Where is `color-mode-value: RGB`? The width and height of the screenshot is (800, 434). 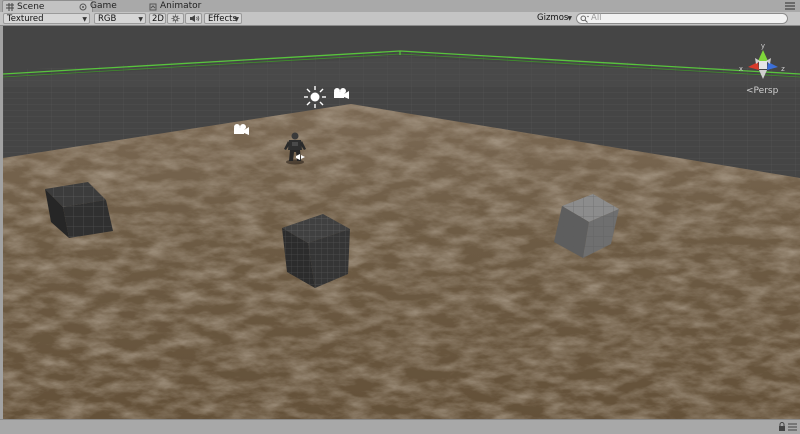
color-mode-value: RGB is located at coordinates (107, 19).